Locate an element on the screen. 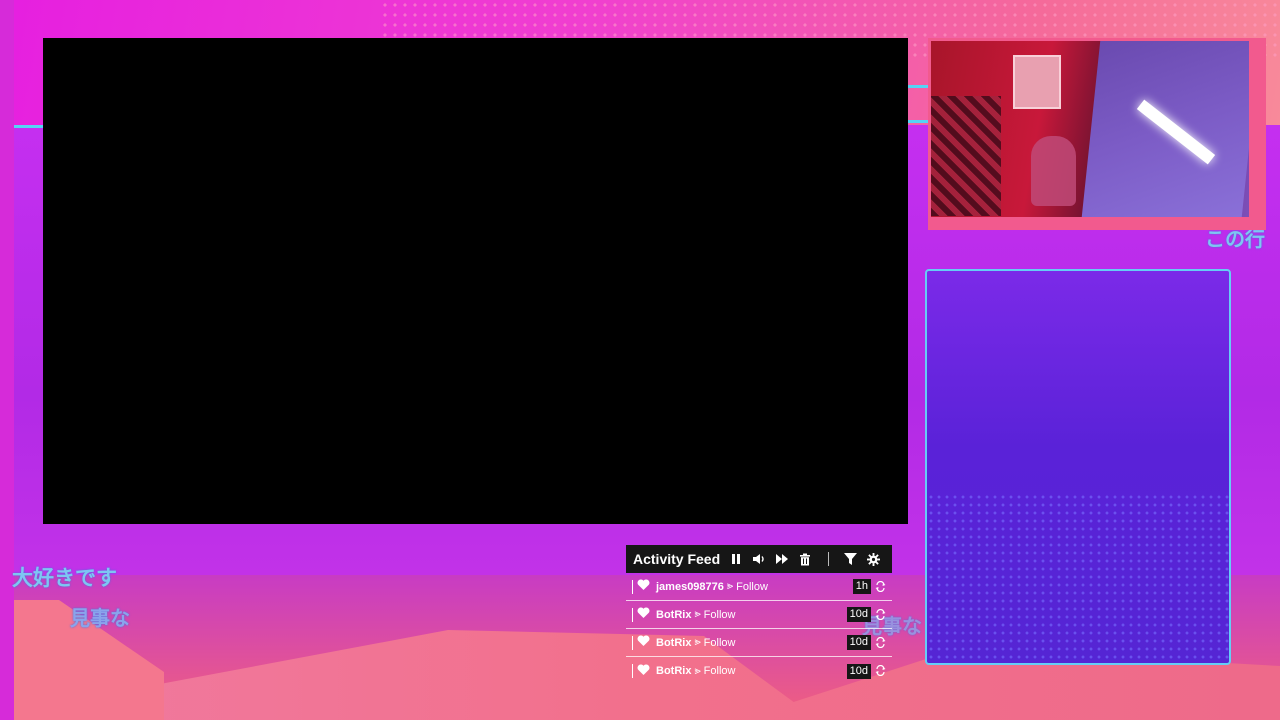 The width and height of the screenshot is (1280, 720). trash-icon is located at coordinates (804, 559).